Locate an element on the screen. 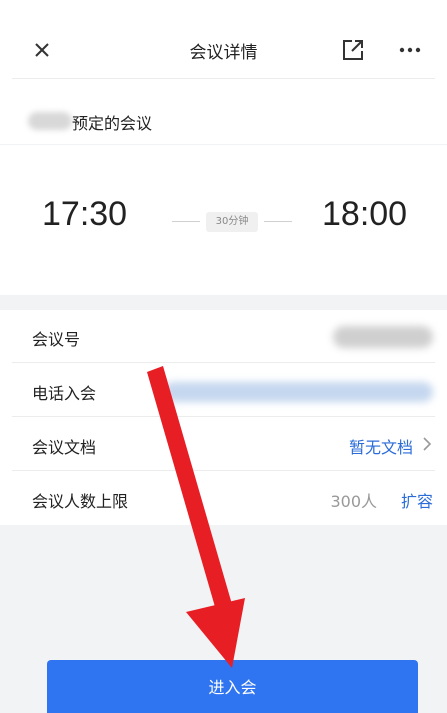 The height and width of the screenshot is (713, 447). blurred-organizer-name is located at coordinates (50, 121).